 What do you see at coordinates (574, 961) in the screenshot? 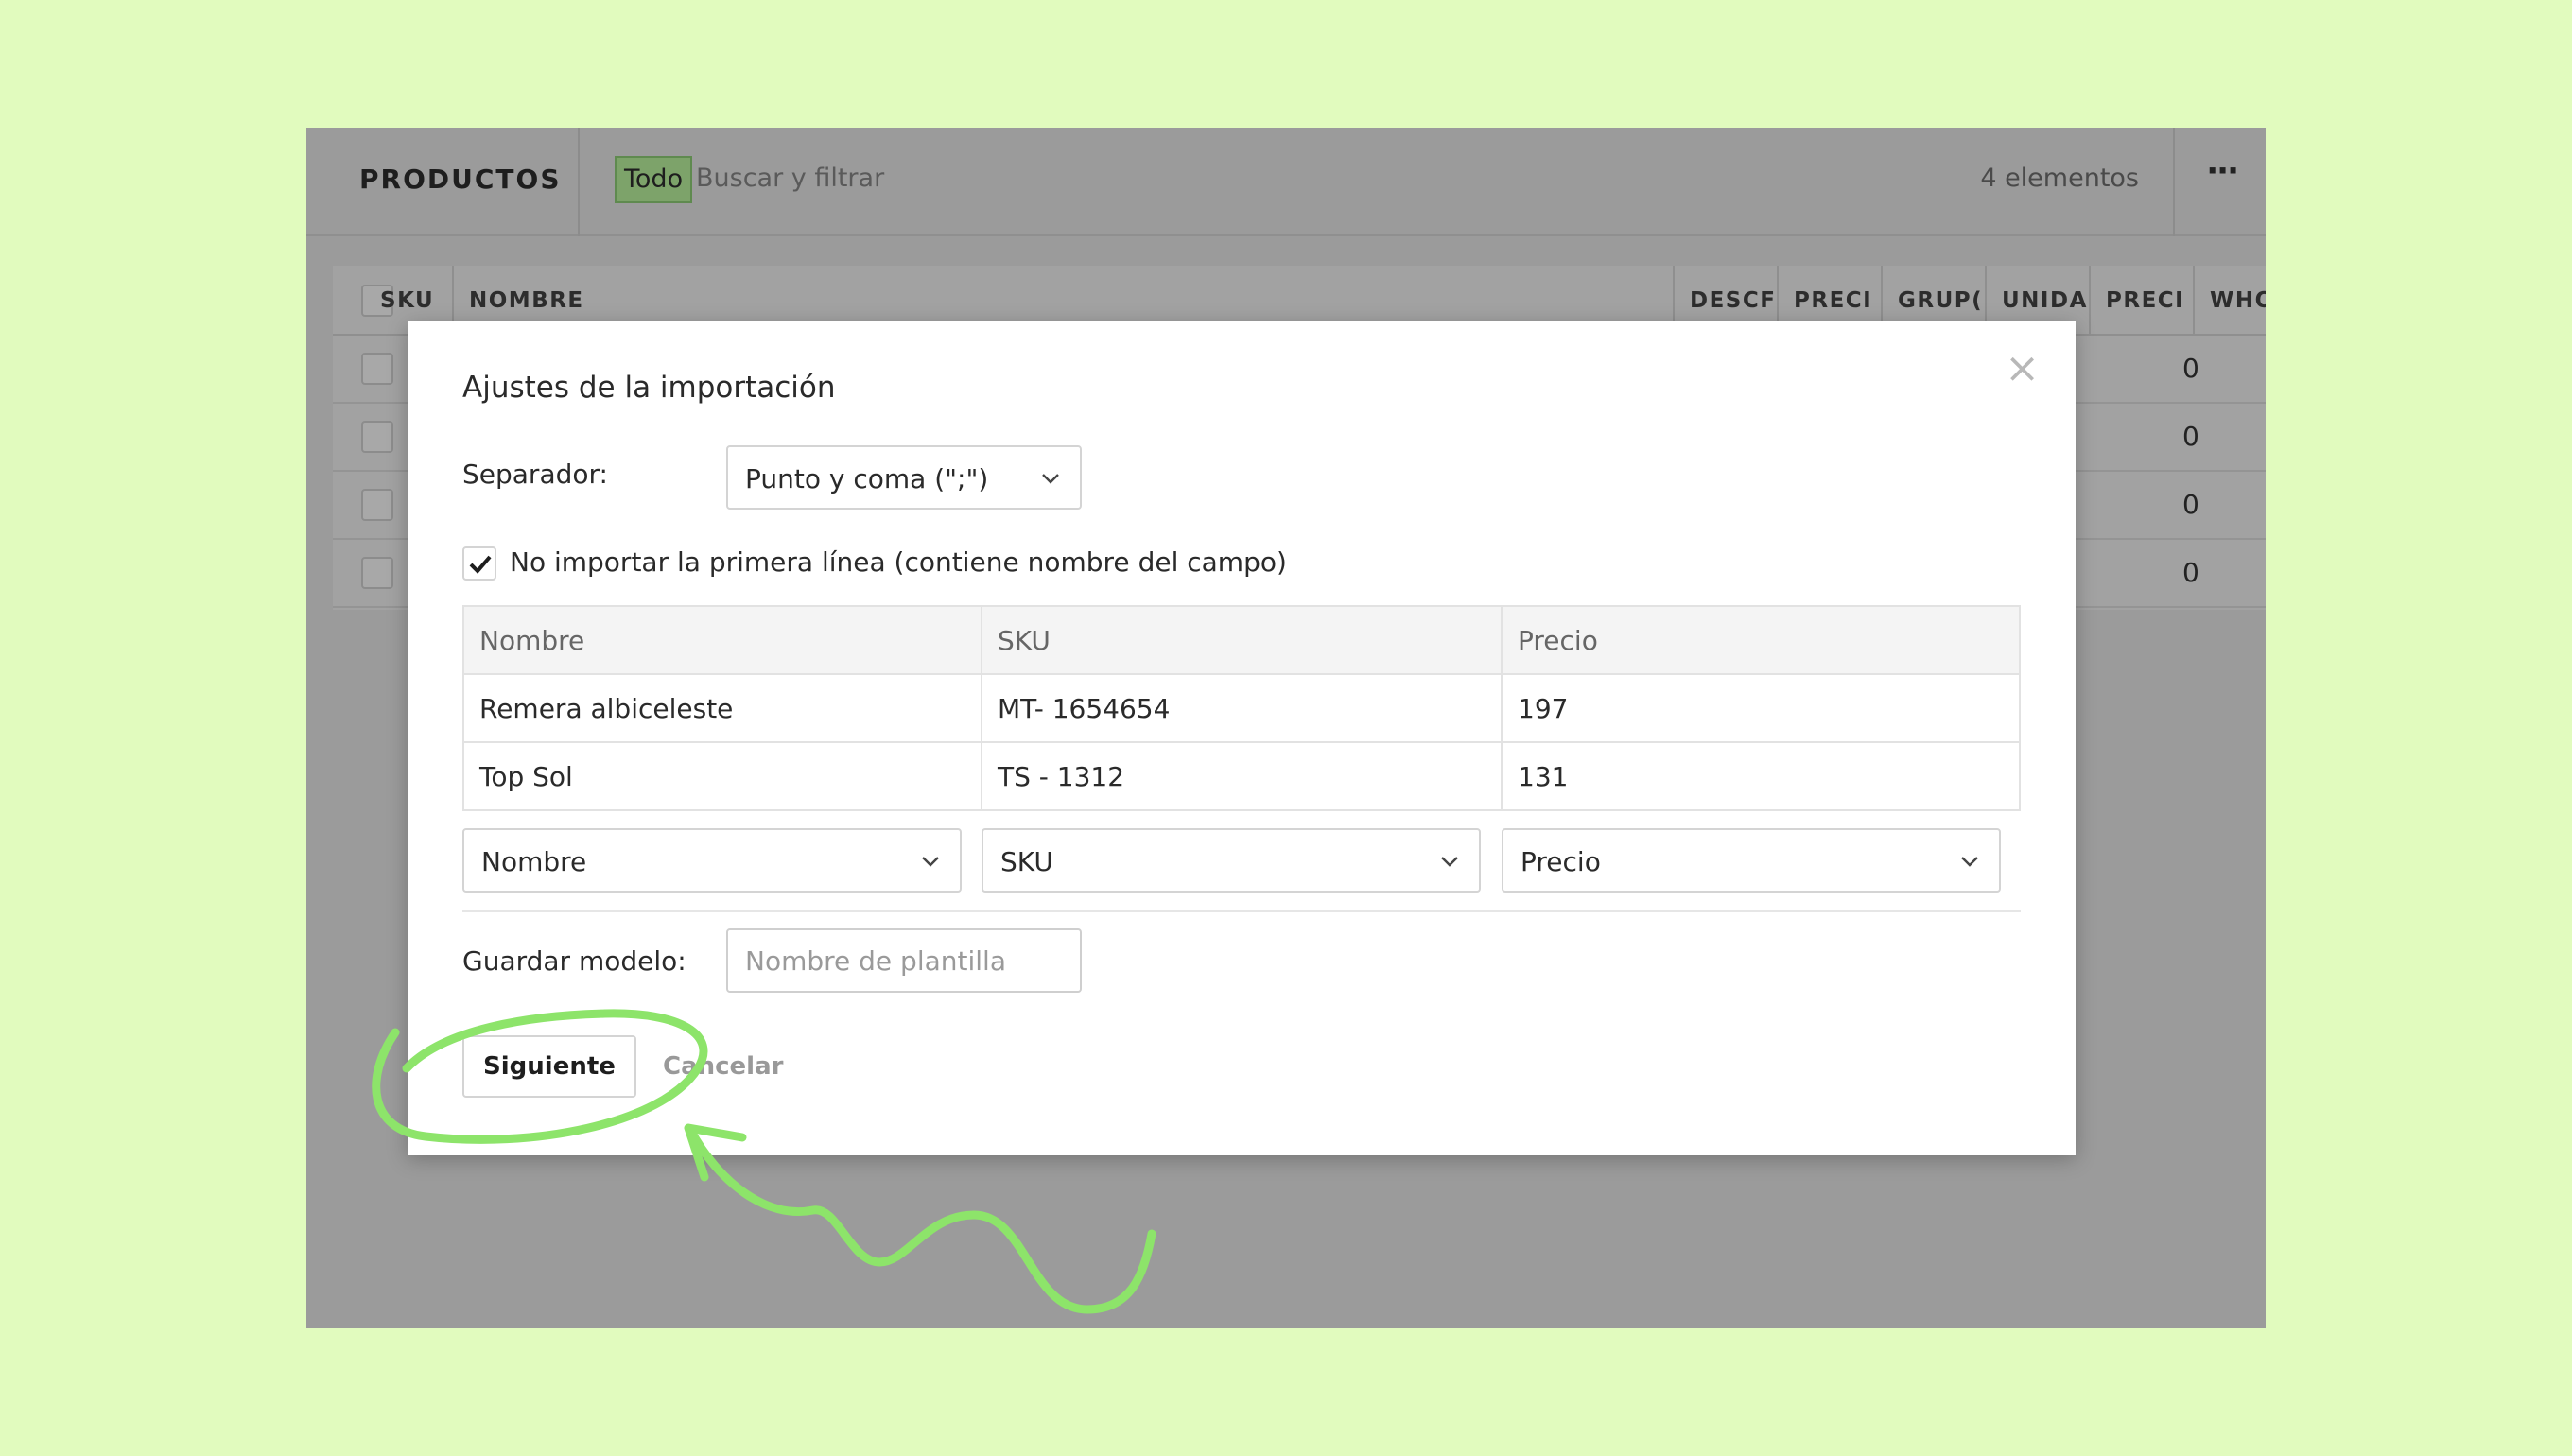
I see `save-model-label: Guardar modelo:` at bounding box center [574, 961].